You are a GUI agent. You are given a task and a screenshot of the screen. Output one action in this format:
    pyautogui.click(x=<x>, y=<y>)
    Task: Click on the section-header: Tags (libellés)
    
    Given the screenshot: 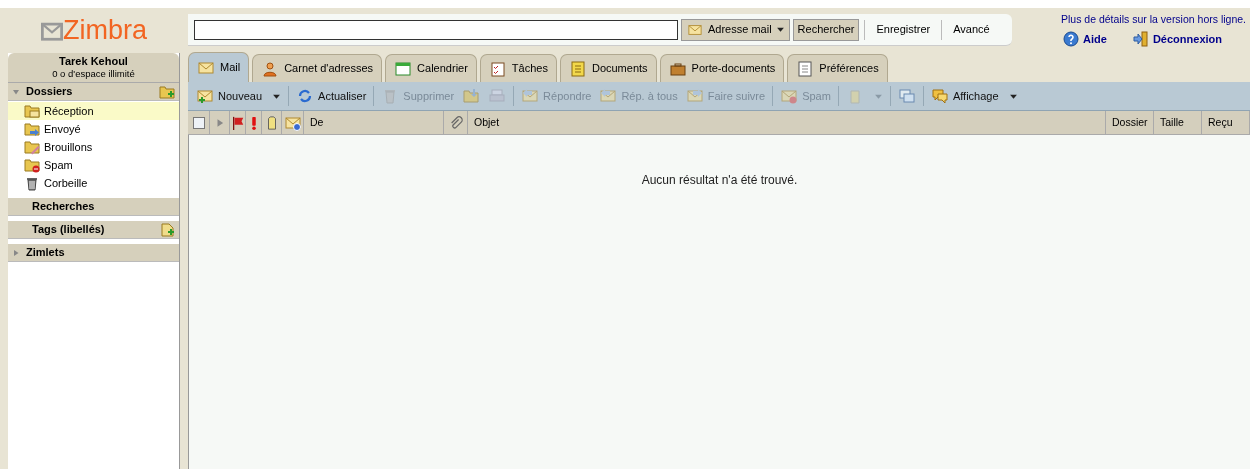 What is the action you would take?
    pyautogui.click(x=93, y=230)
    